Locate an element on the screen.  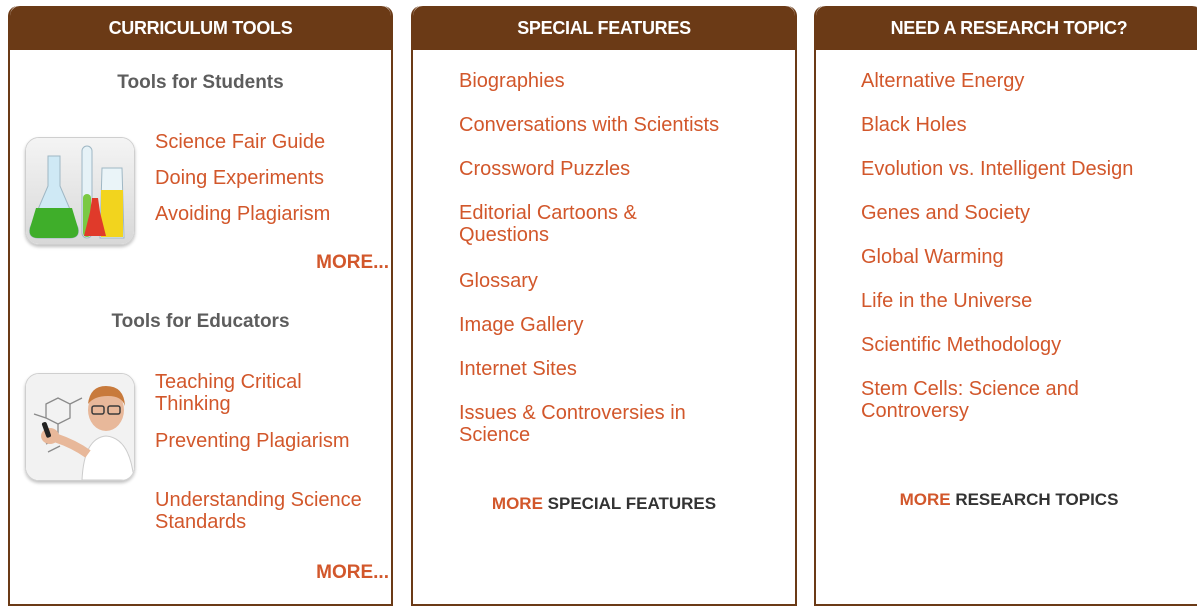
link-internet-sites: Internet Sites is located at coordinates (518, 369).